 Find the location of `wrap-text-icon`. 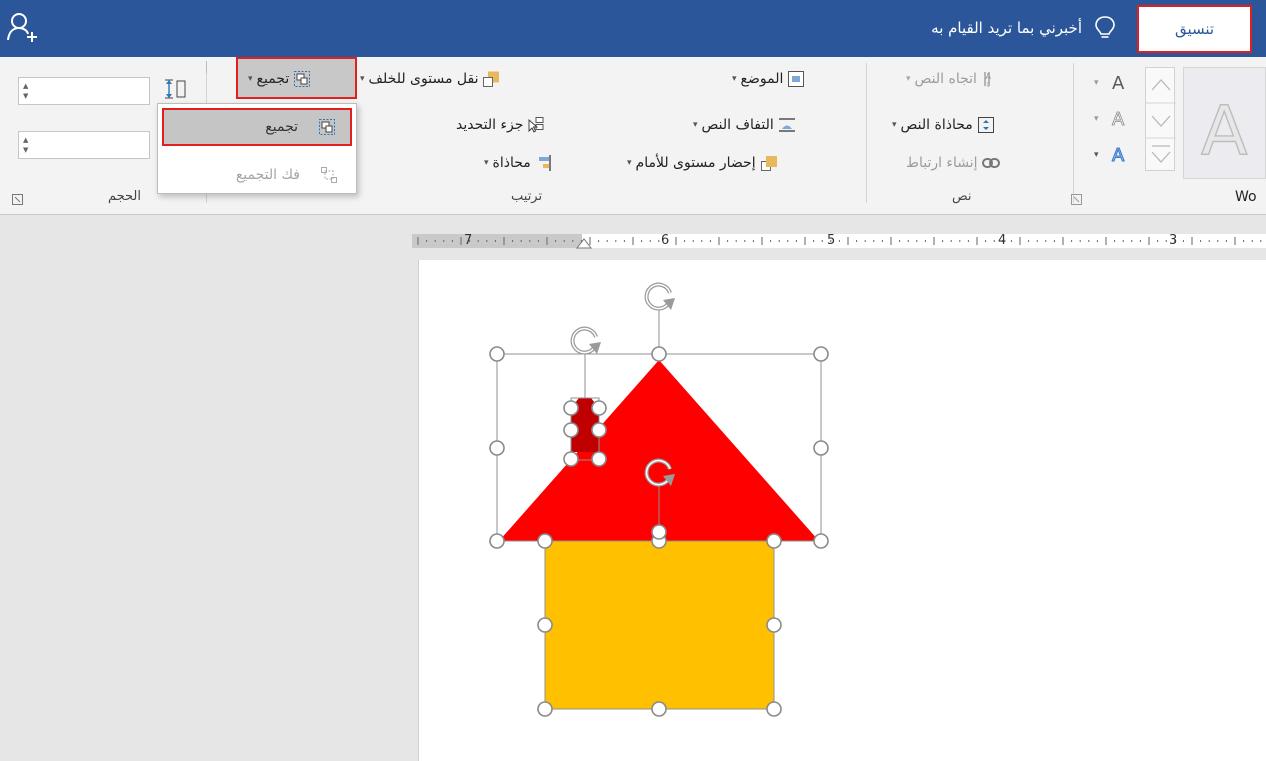

wrap-text-icon is located at coordinates (786, 125).